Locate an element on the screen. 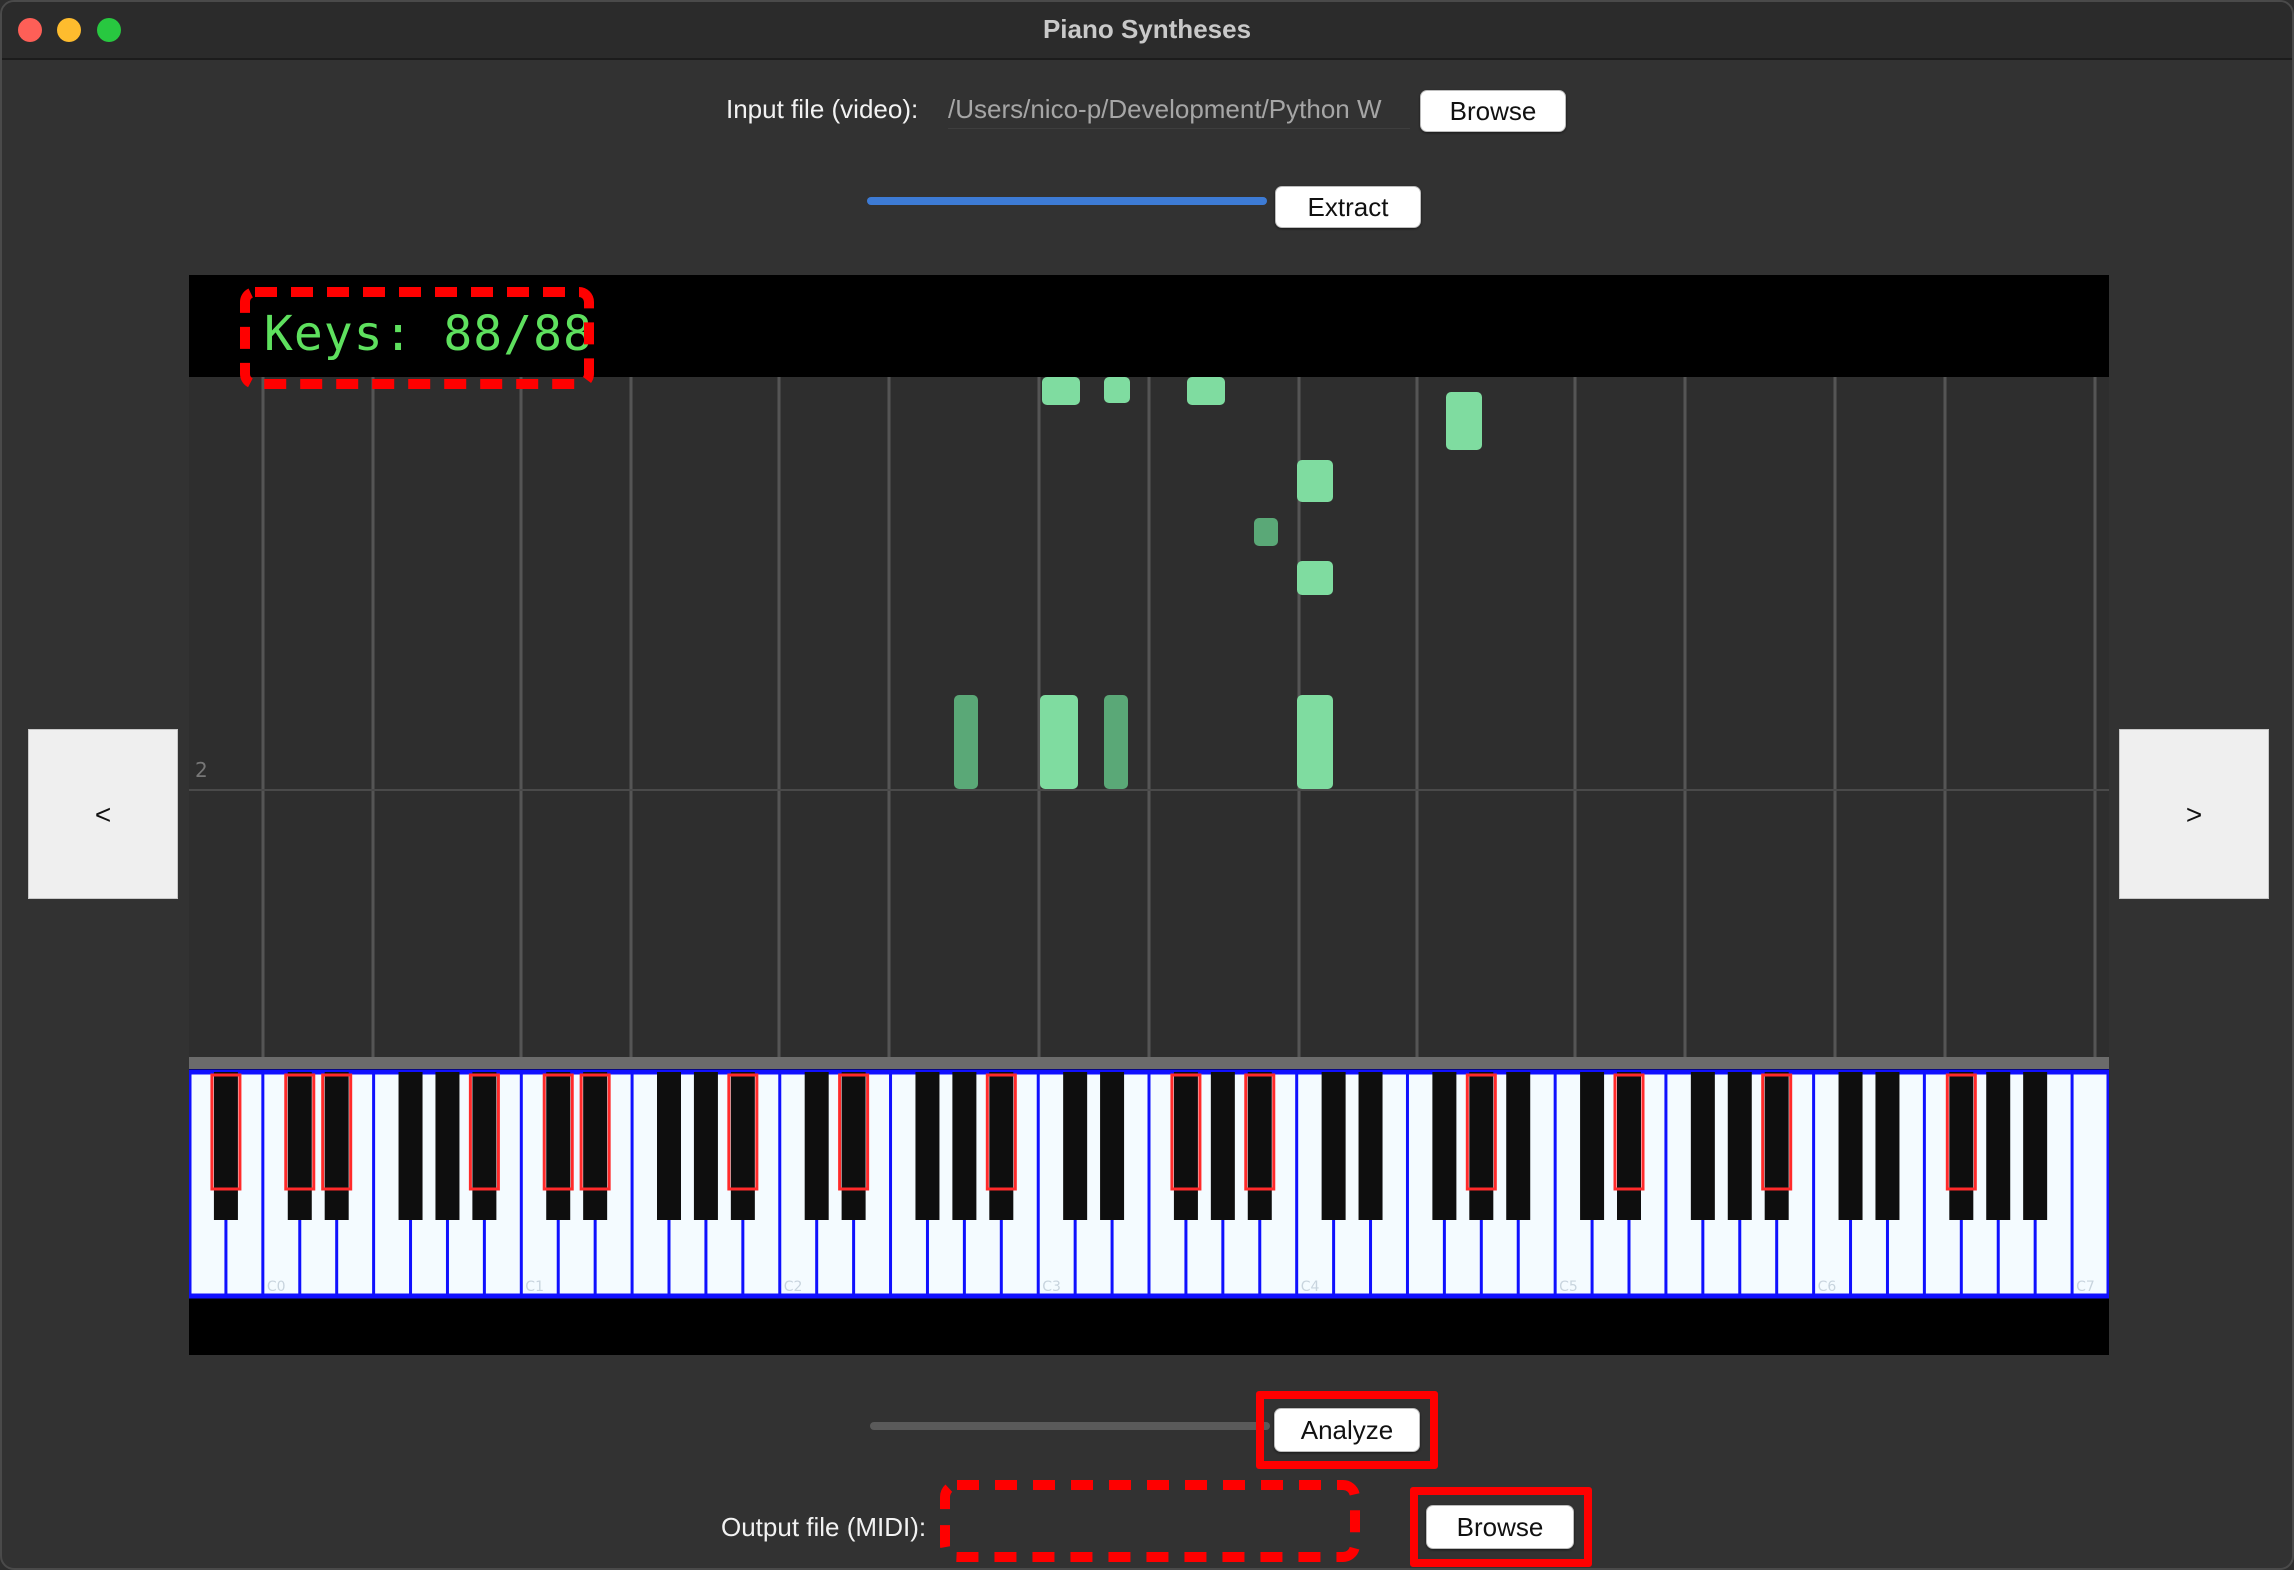 This screenshot has height=1570, width=2294. window-title: Piano Syntheses is located at coordinates (1147, 29).